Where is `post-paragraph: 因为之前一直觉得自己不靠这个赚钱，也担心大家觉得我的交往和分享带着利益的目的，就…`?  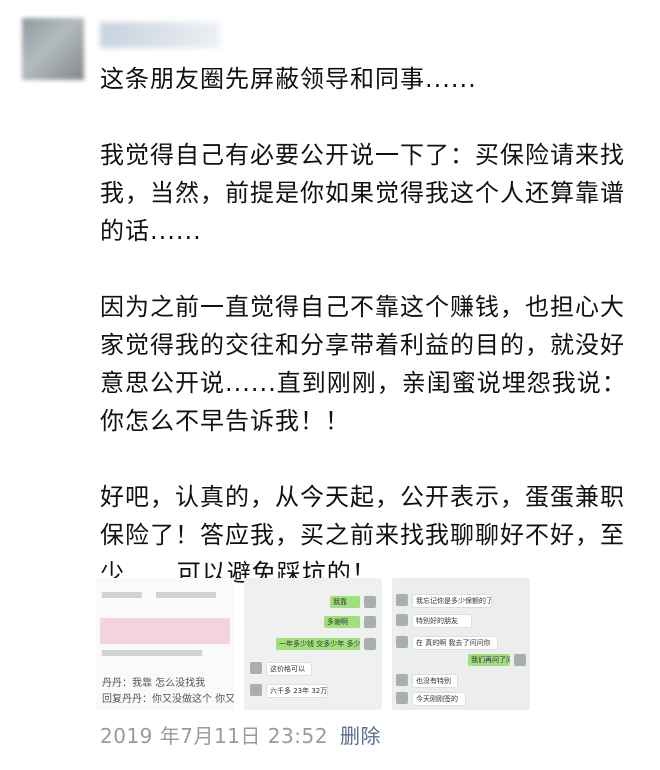
post-paragraph: 因为之前一直觉得自己不靠这个赚钱，也担心大家觉得我的交往和分享带着利益的目的，就… is located at coordinates (363, 364).